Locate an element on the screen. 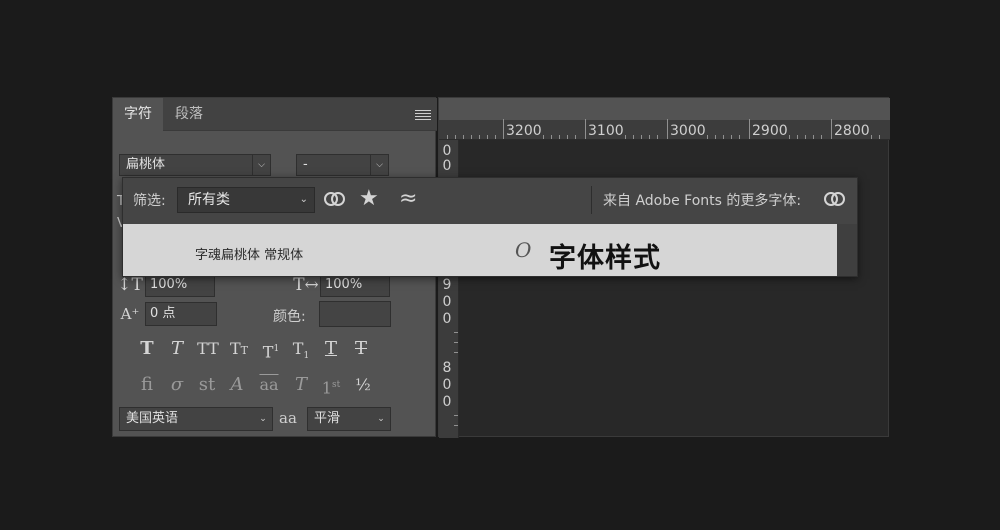 This screenshot has height=530, width=1000. similar-fonts-icon: ≈ is located at coordinates (408, 199).